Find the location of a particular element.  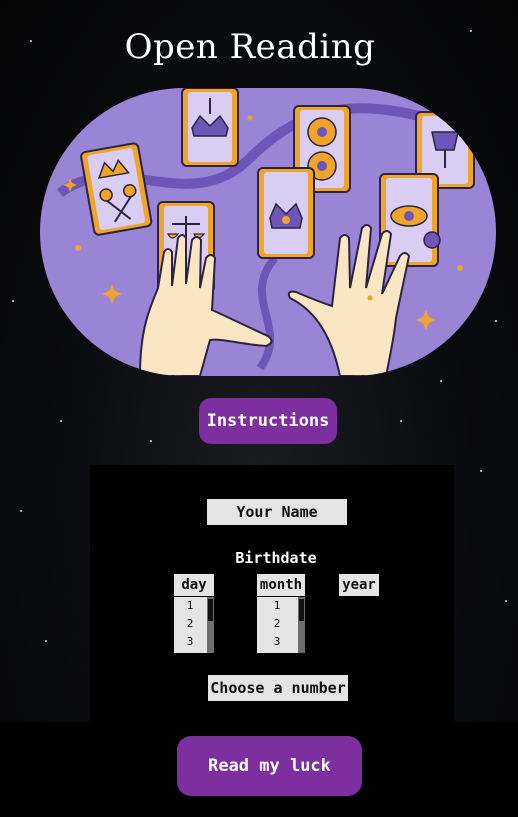

name-input: Your Name is located at coordinates (277, 512).